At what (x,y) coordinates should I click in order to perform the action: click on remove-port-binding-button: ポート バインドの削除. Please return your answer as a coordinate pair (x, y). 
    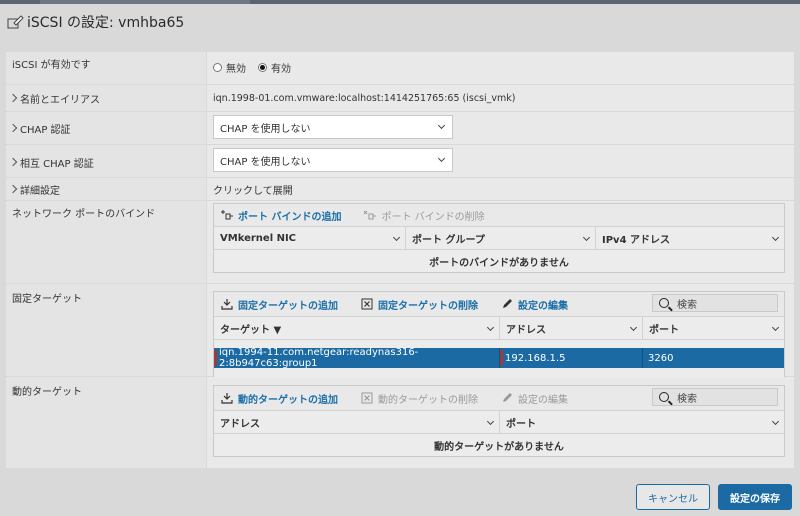
    Looking at the image, I should click on (424, 215).